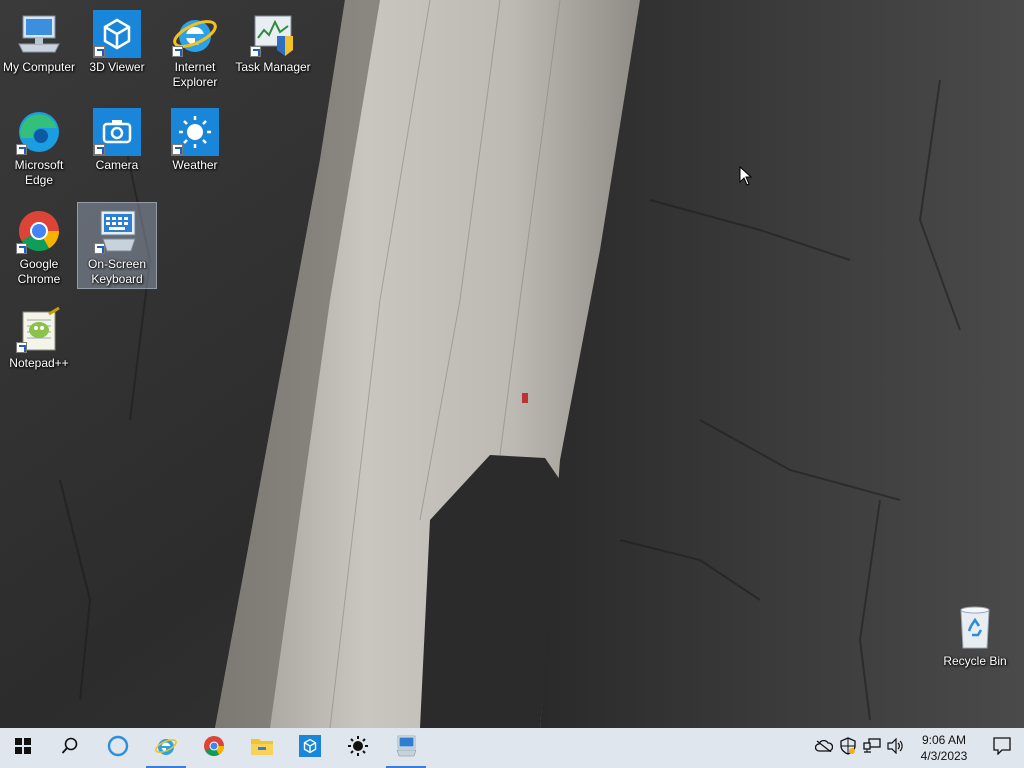 The width and height of the screenshot is (1024, 768). I want to click on desktop-icon-label: Google Chrome, so click(39, 271).